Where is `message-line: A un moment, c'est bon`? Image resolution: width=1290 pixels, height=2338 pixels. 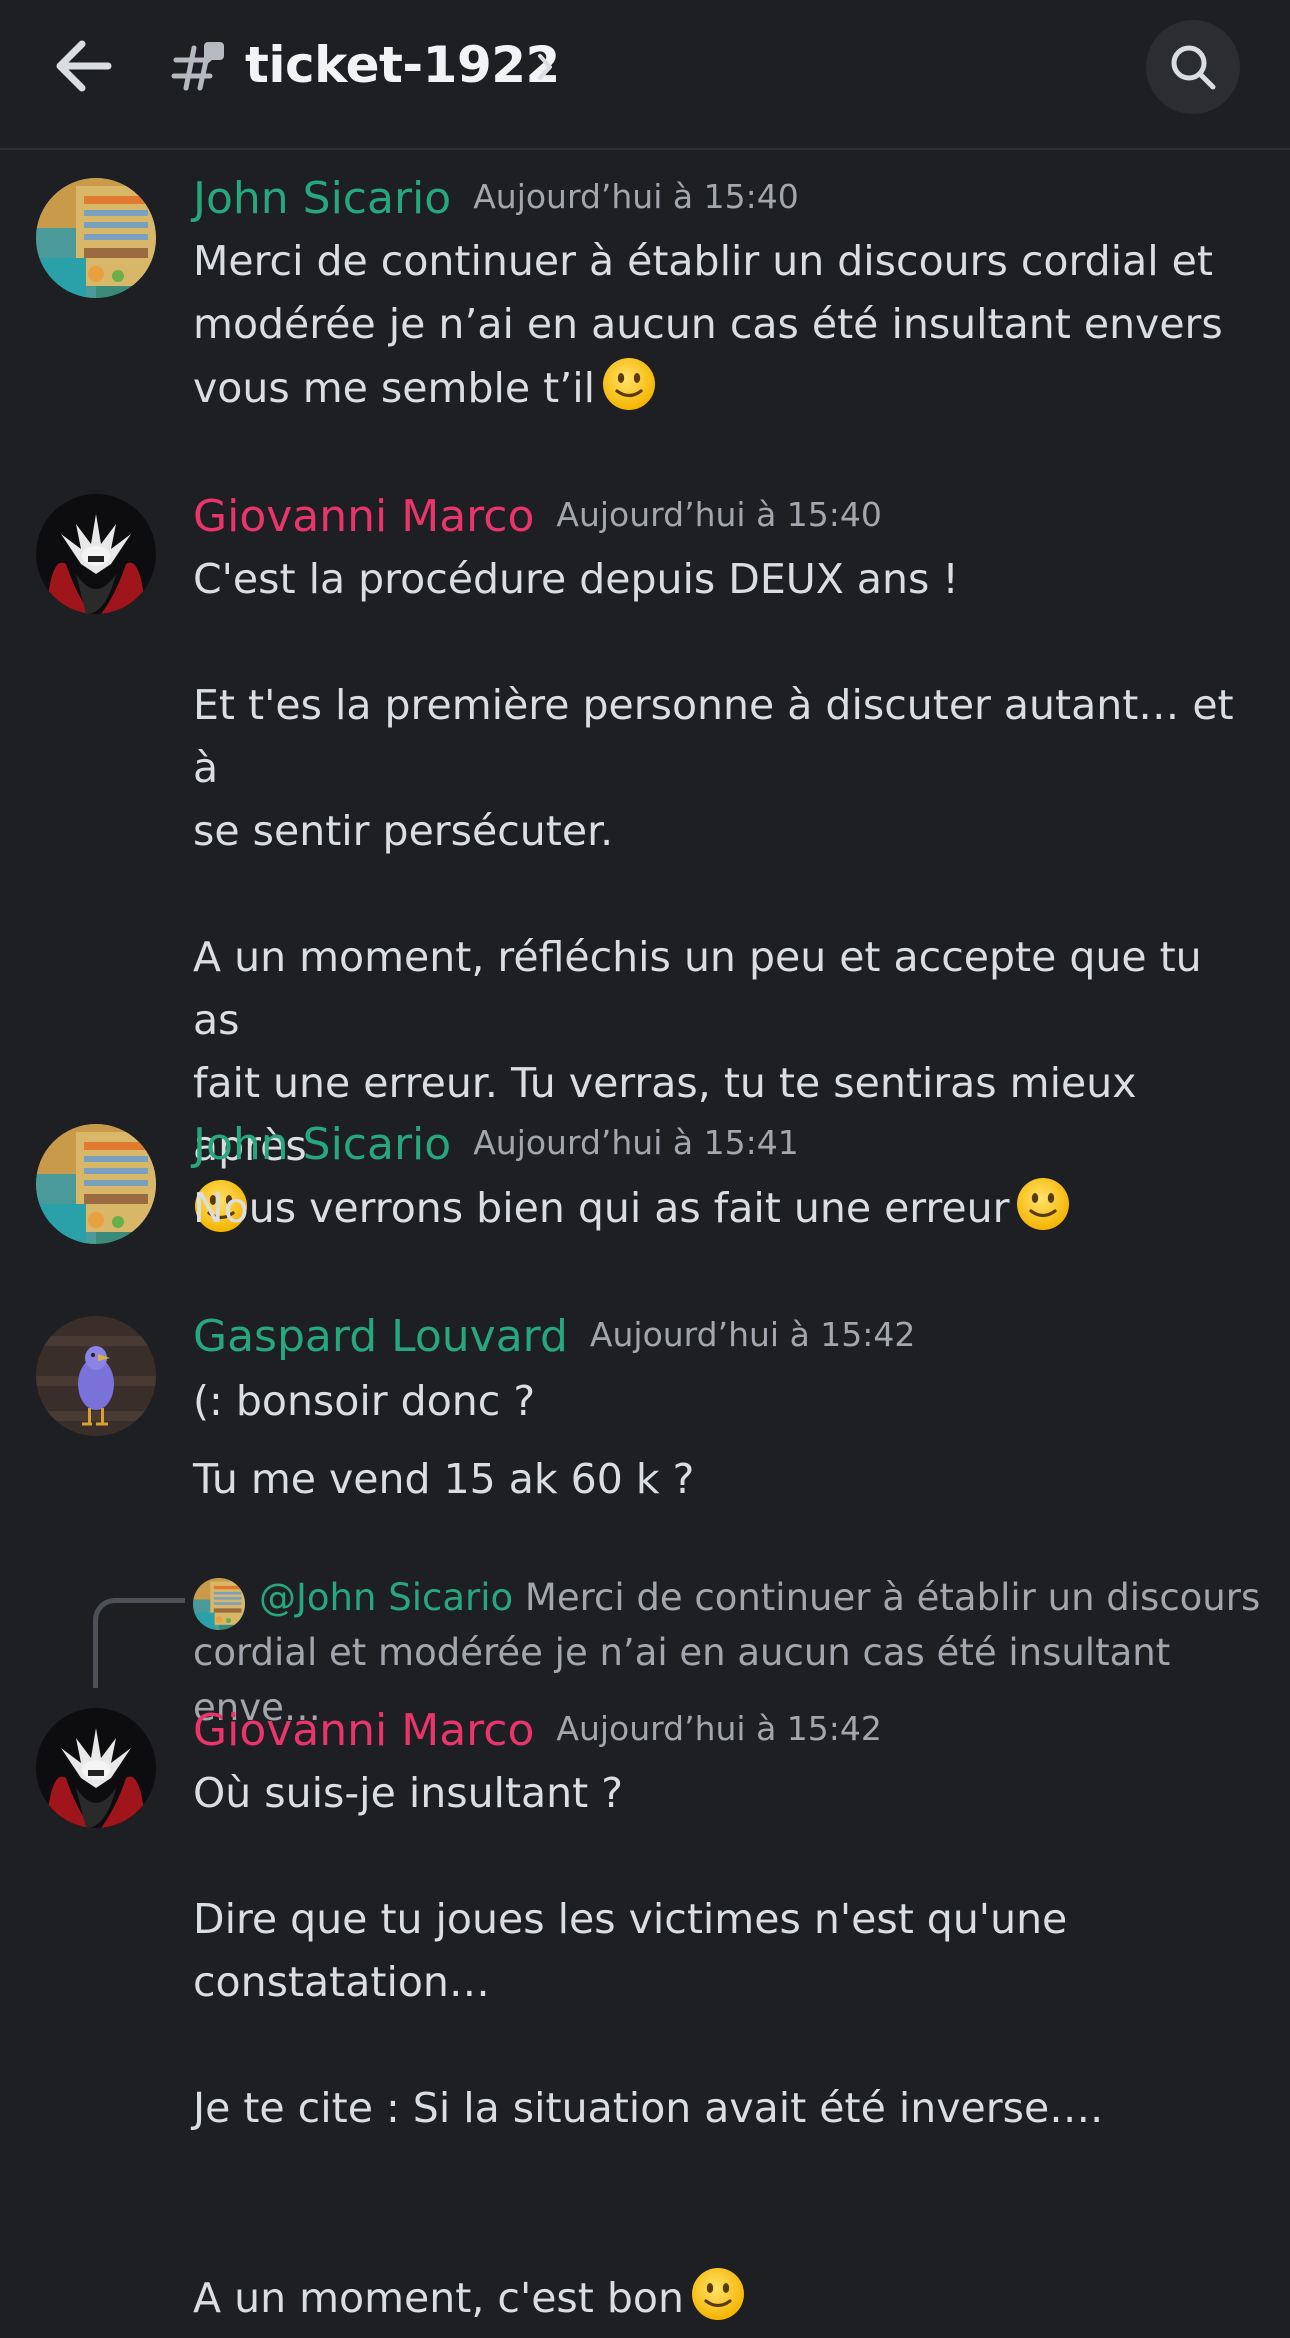 message-line: A un moment, c'est bon is located at coordinates (438, 2298).